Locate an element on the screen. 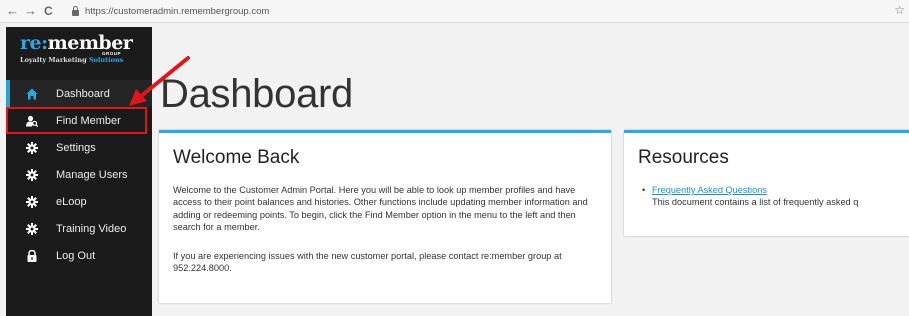 The image size is (909, 316). faq-link: Frequently Asked Questions is located at coordinates (755, 190).